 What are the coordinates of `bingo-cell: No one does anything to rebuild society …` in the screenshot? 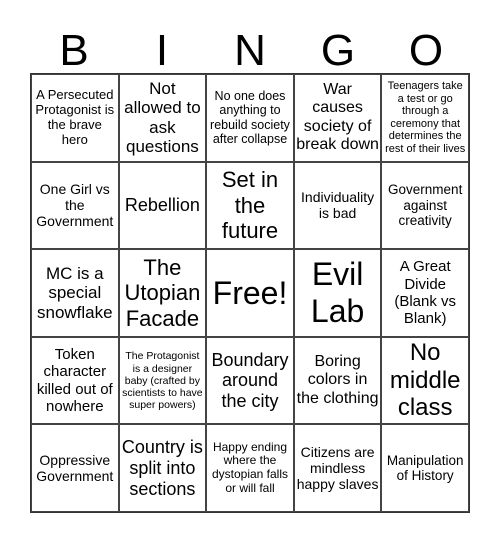 It's located at (250, 118).